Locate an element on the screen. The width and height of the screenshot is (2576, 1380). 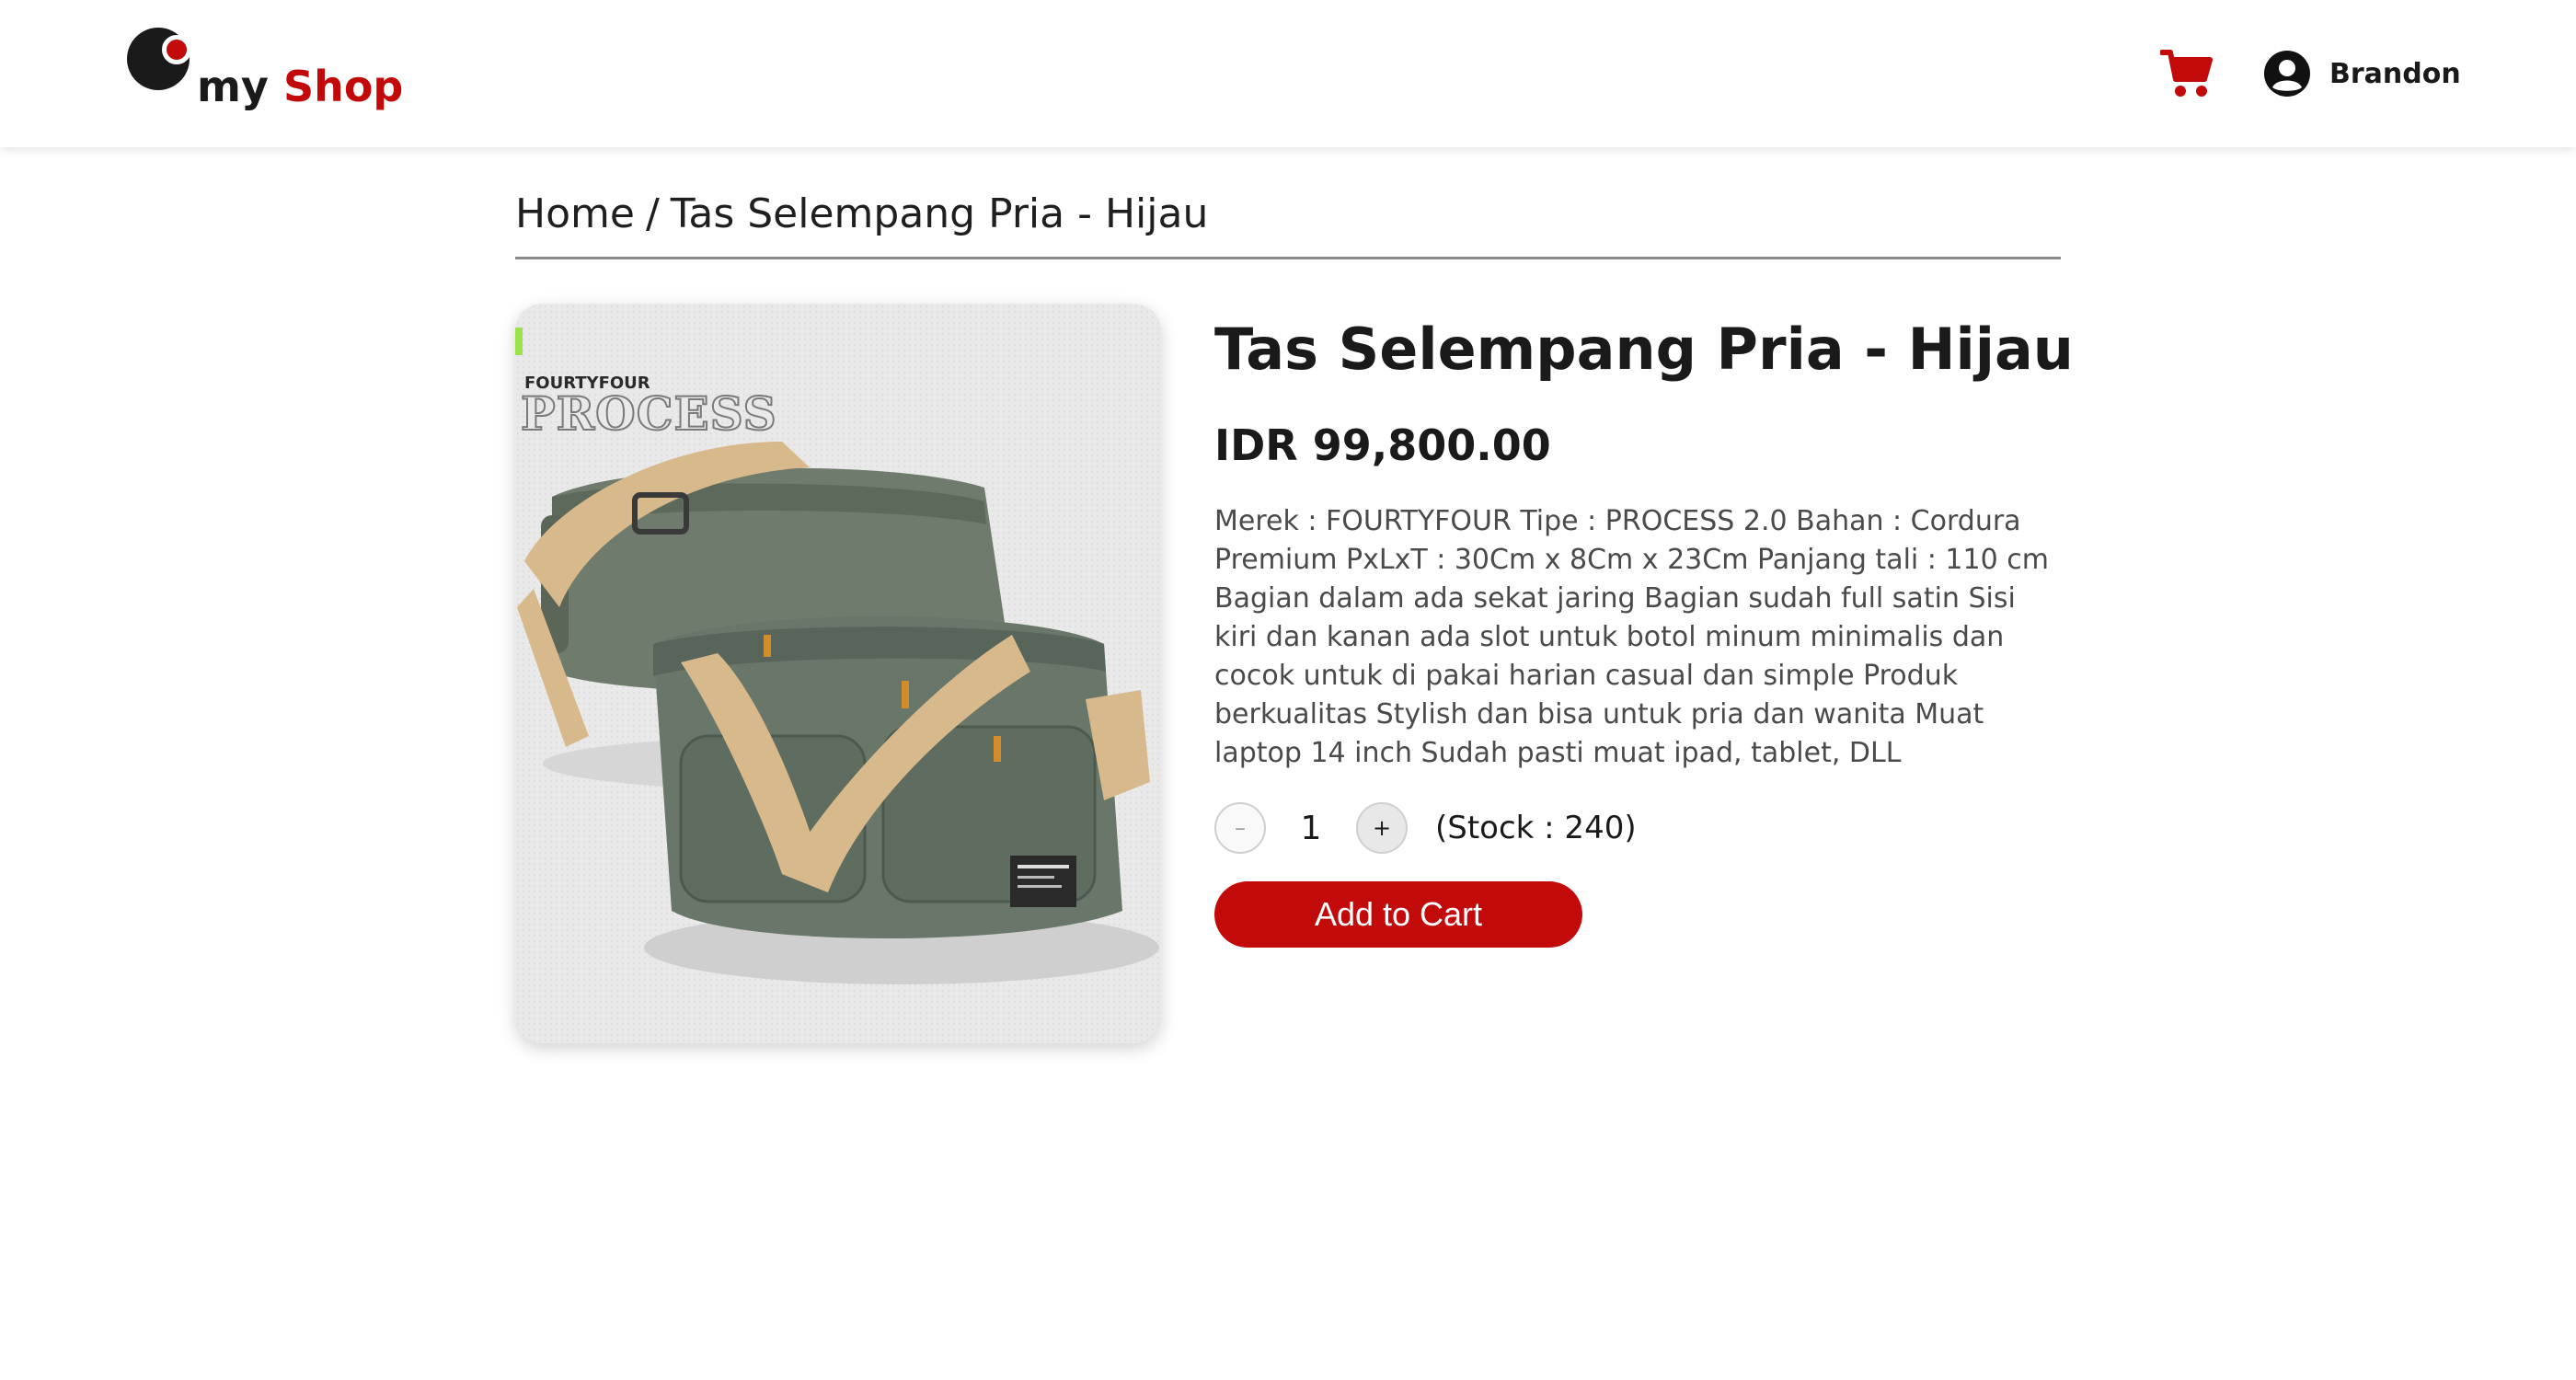
logo-text-my: my is located at coordinates (233, 86).